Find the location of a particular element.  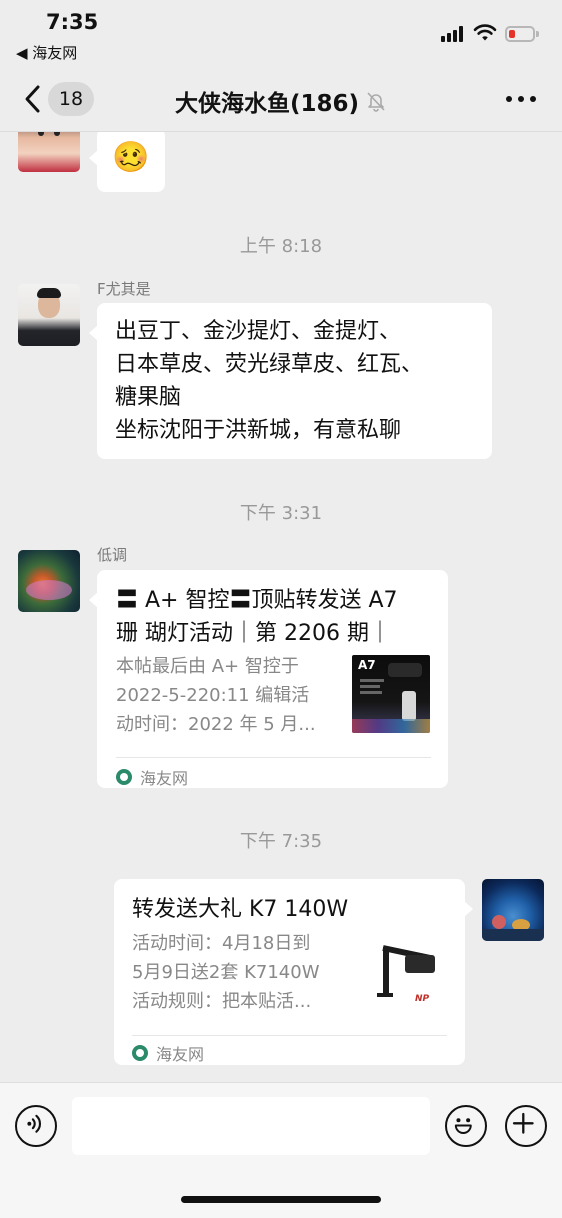

link-card-description-line: 活动时间：4月18日到 is located at coordinates (221, 943).